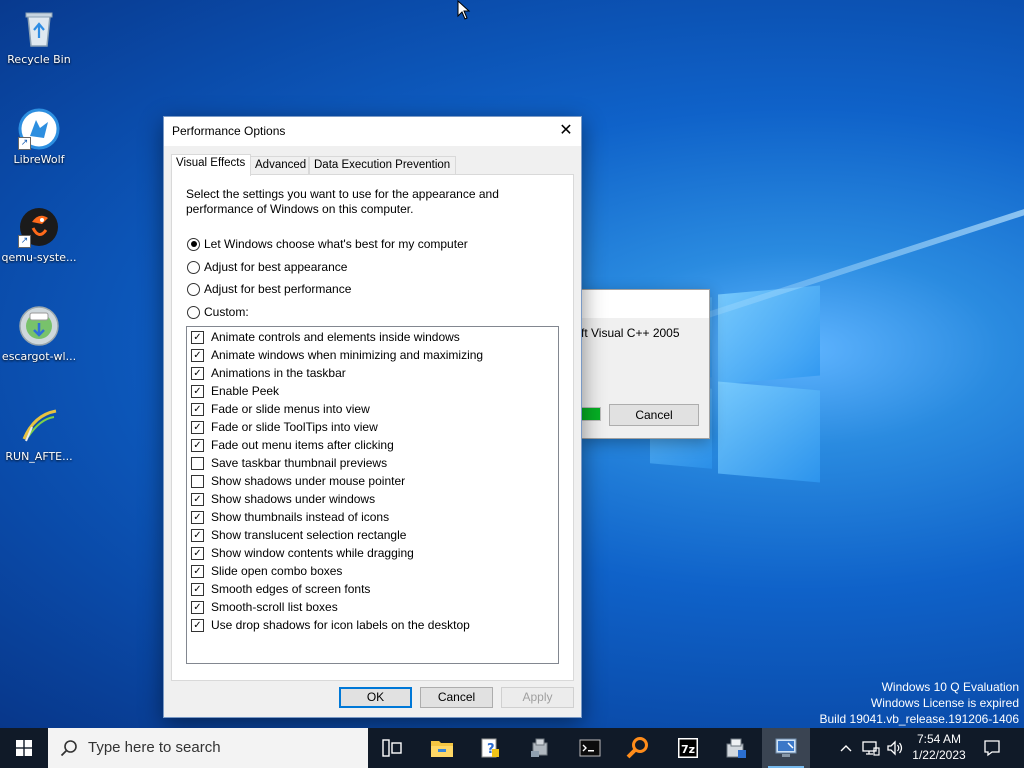  I want to click on volume-button, so click(895, 748).